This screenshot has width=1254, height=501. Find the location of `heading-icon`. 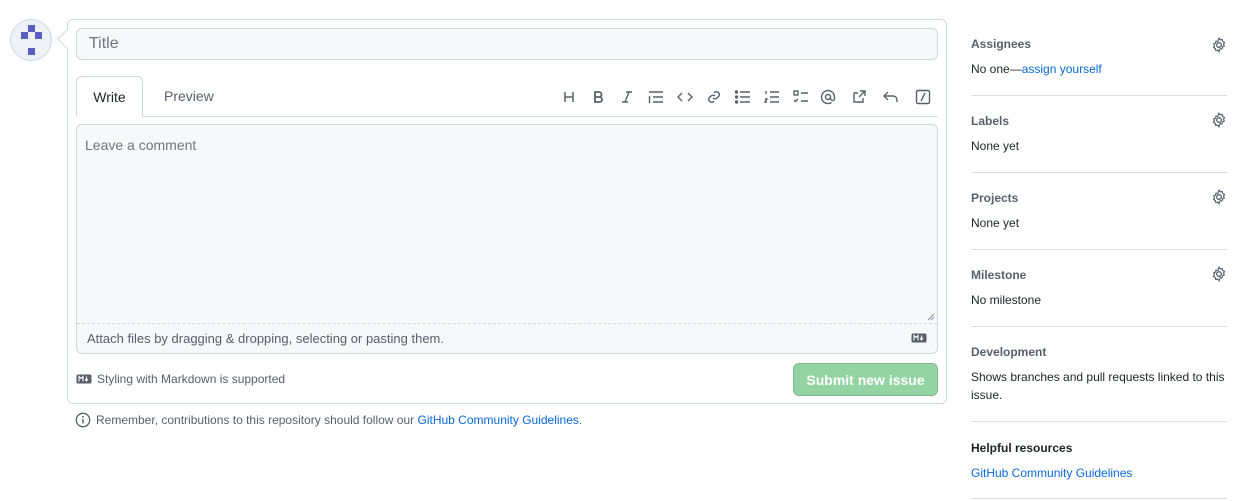

heading-icon is located at coordinates (569, 97).